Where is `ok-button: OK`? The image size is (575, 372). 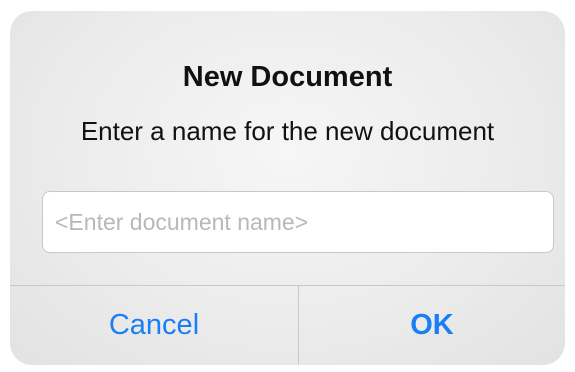
ok-button: OK is located at coordinates (432, 325).